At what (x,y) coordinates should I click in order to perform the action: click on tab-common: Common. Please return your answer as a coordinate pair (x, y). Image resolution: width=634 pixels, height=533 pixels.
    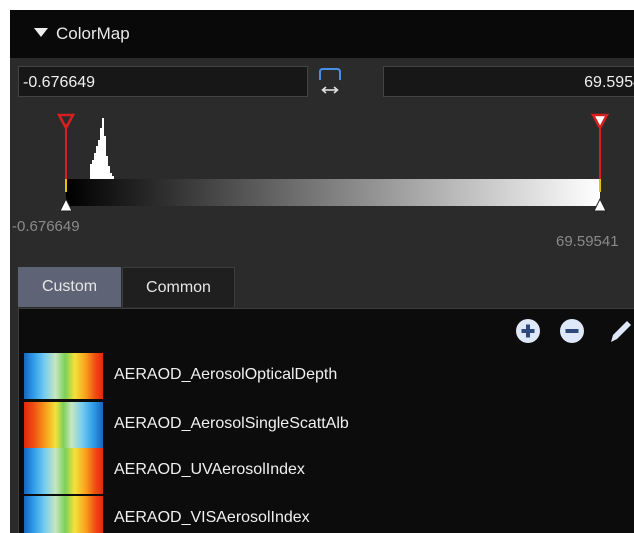
    Looking at the image, I should click on (178, 287).